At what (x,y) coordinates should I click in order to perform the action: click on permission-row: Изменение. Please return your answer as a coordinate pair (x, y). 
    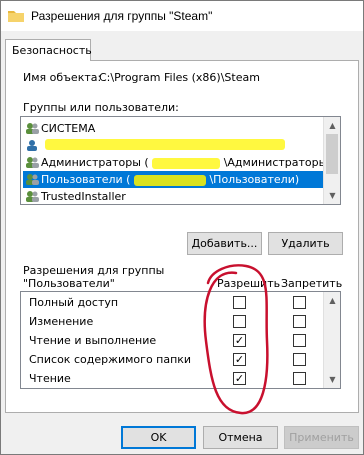
    Looking at the image, I should click on (173, 322).